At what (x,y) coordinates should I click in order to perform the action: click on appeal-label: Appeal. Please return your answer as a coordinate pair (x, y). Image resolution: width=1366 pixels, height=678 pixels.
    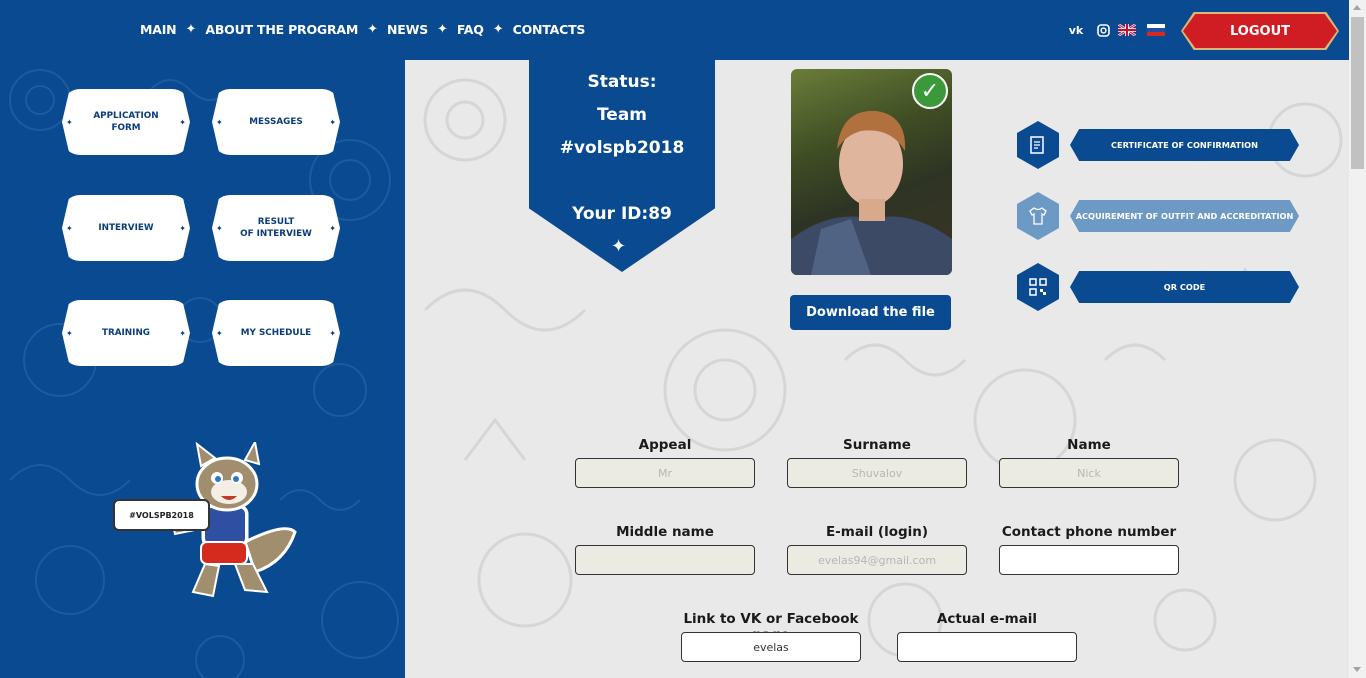
    Looking at the image, I should click on (665, 445).